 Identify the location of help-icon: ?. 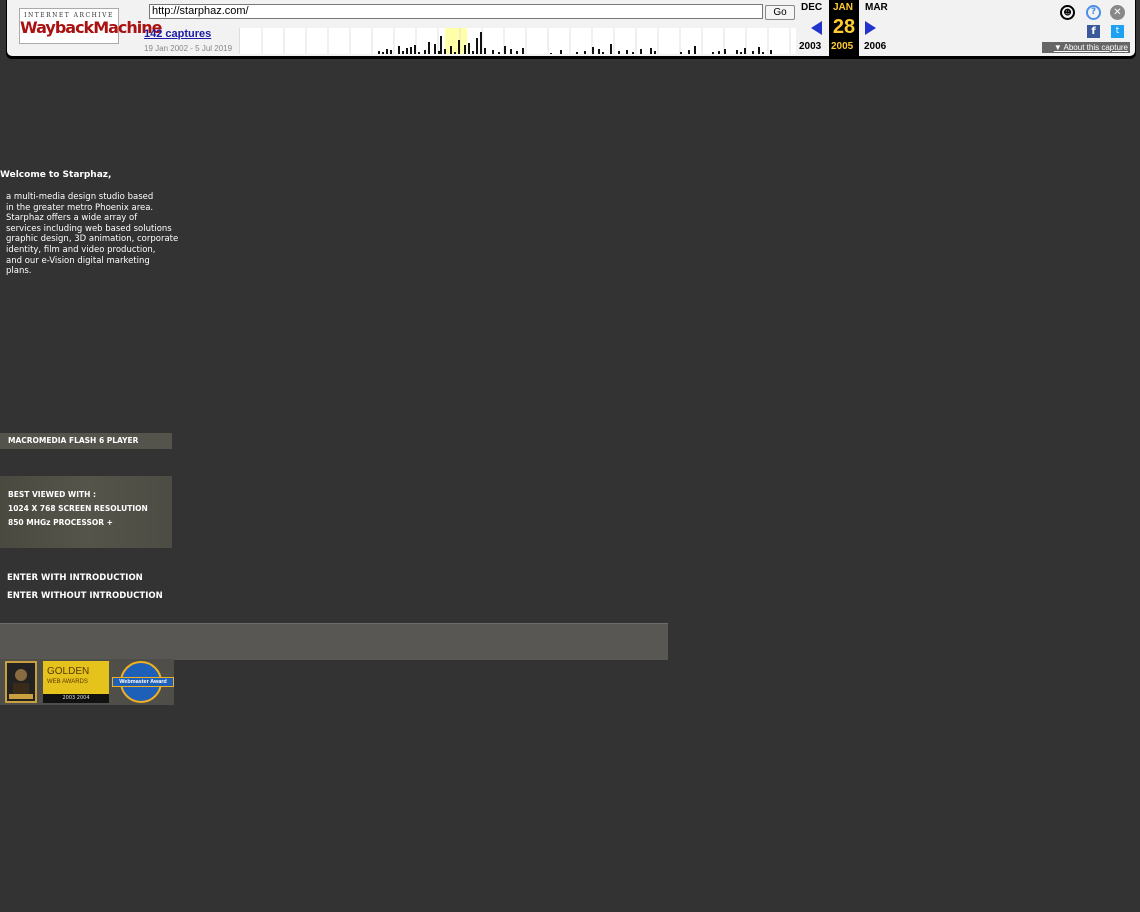
(1093, 12).